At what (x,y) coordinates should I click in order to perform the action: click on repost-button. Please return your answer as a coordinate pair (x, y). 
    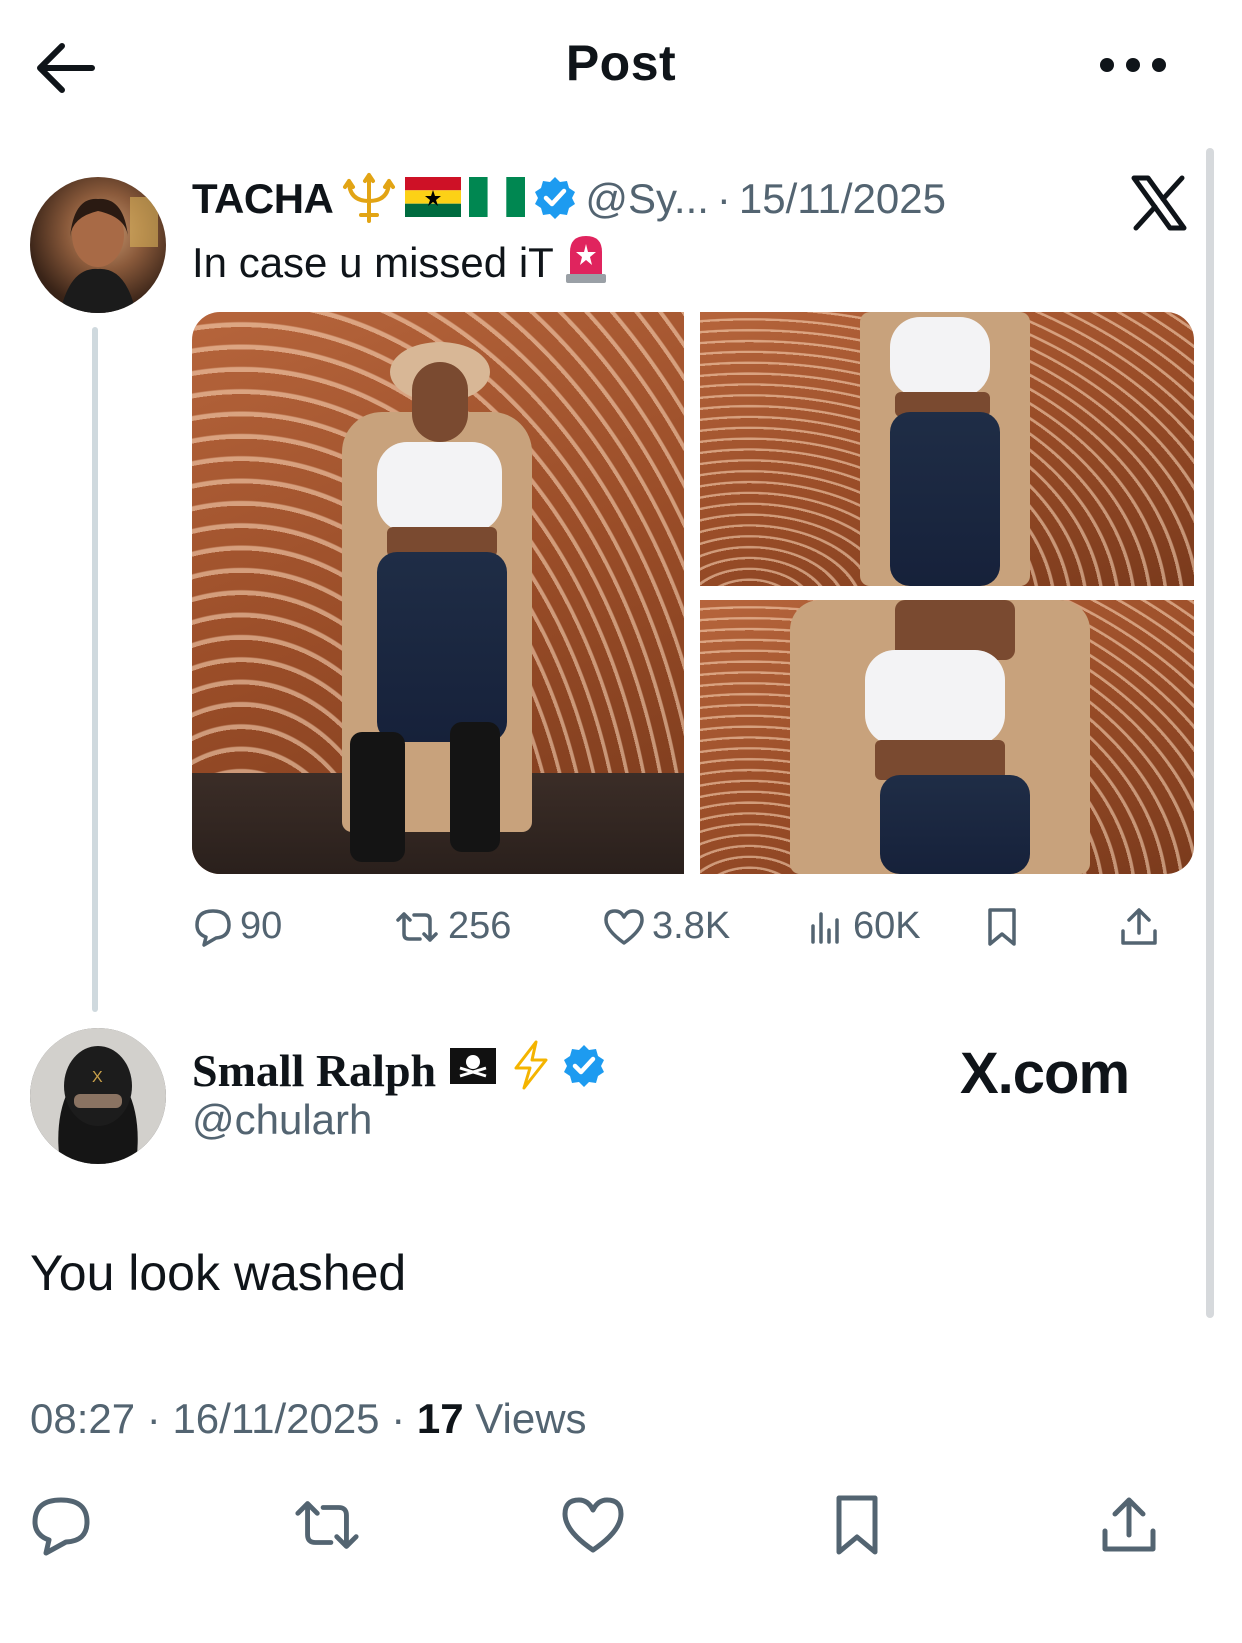
    Looking at the image, I should click on (327, 1525).